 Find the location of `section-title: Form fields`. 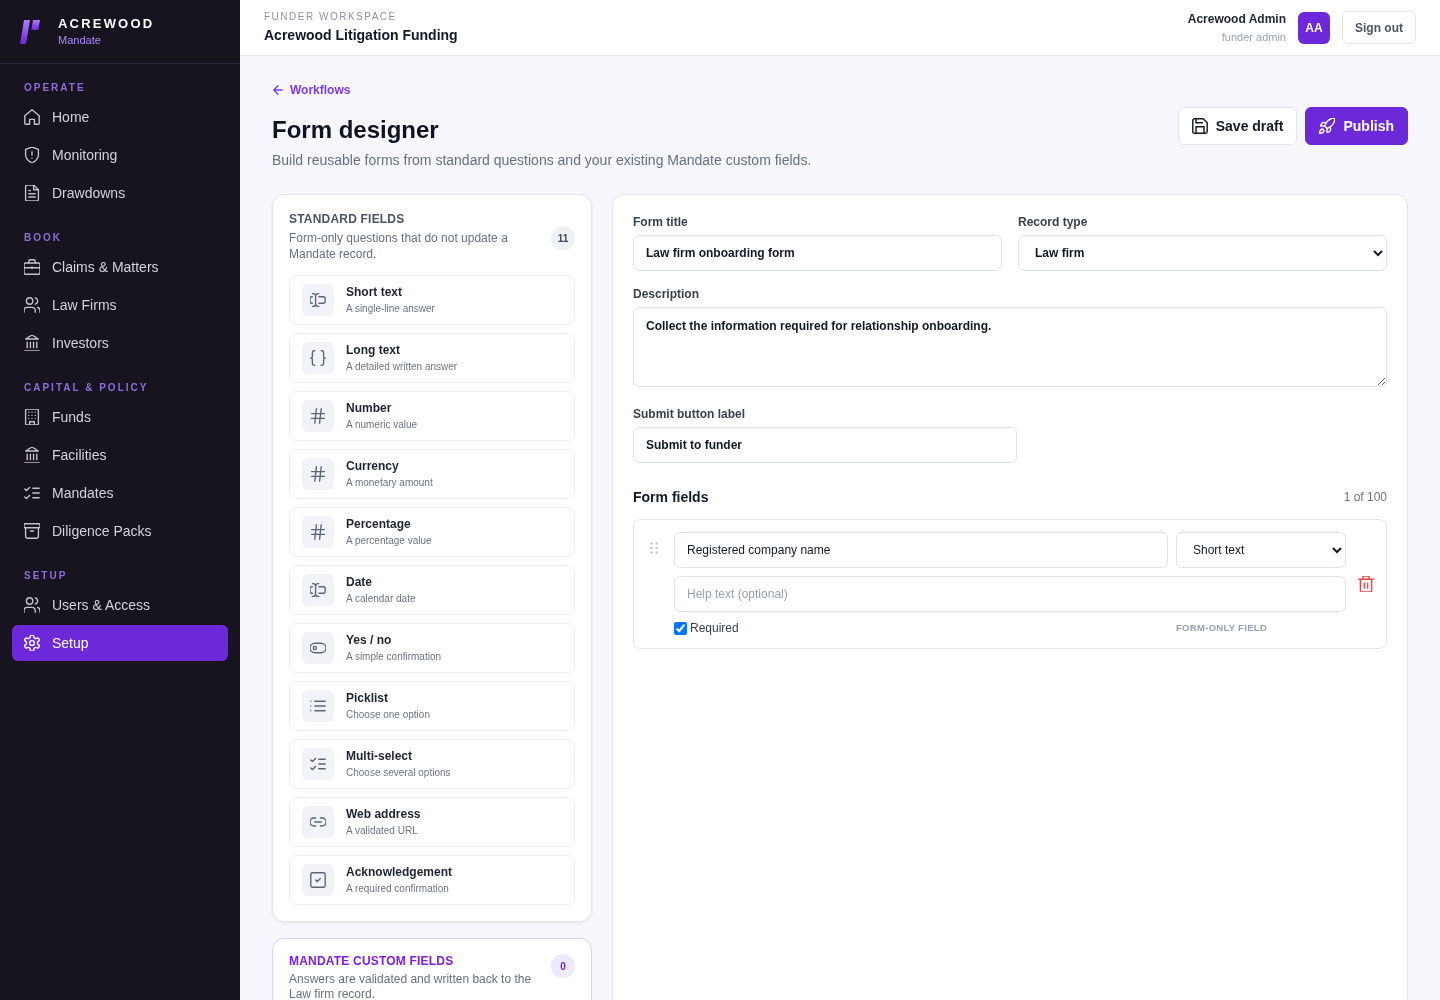

section-title: Form fields is located at coordinates (671, 497).